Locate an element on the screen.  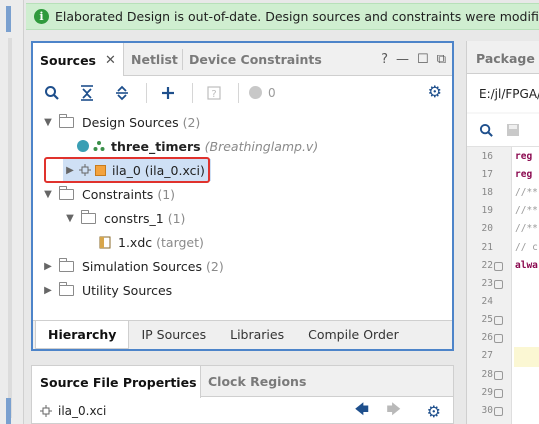
properties-tabbar: Source File Properties Clock Regions is located at coordinates (242, 382).